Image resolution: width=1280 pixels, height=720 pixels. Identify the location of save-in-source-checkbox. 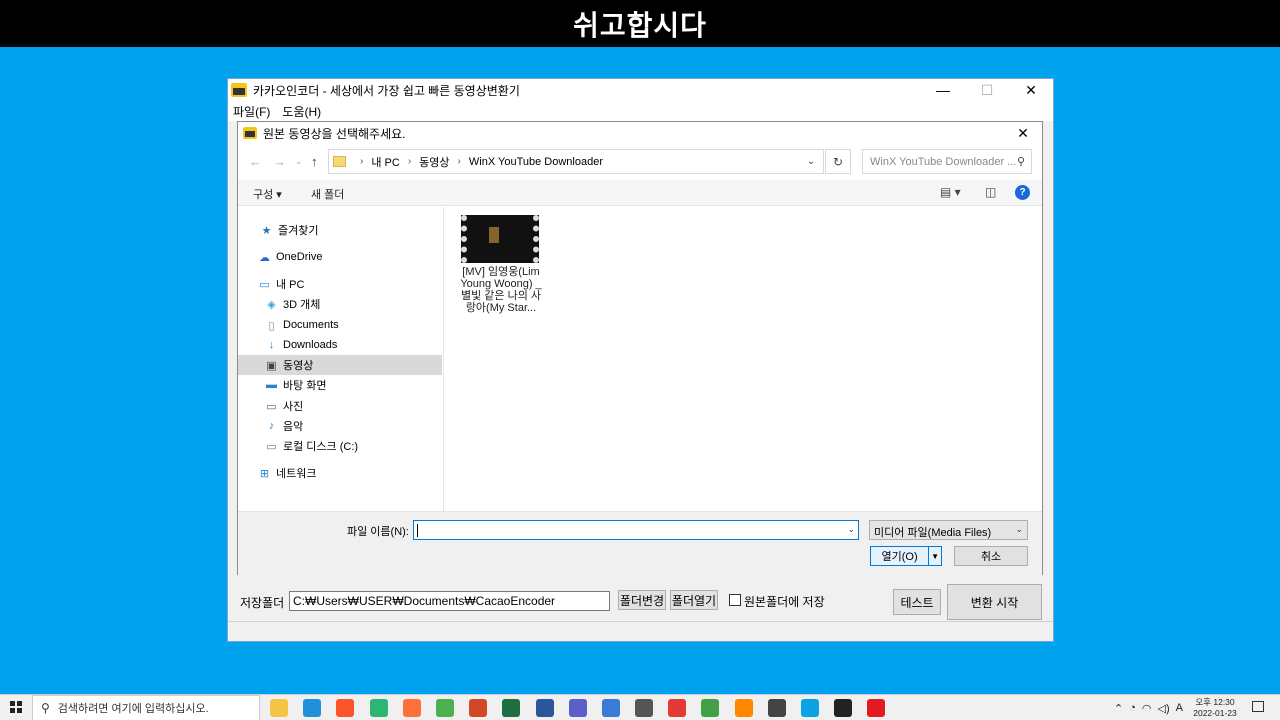
(735, 600).